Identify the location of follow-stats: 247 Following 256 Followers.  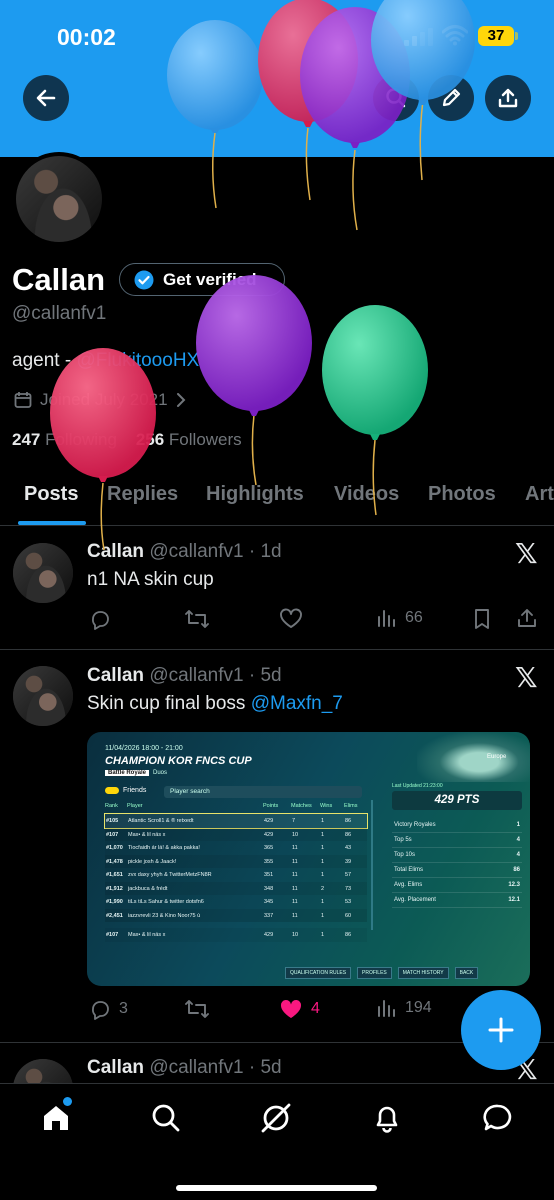
(127, 440).